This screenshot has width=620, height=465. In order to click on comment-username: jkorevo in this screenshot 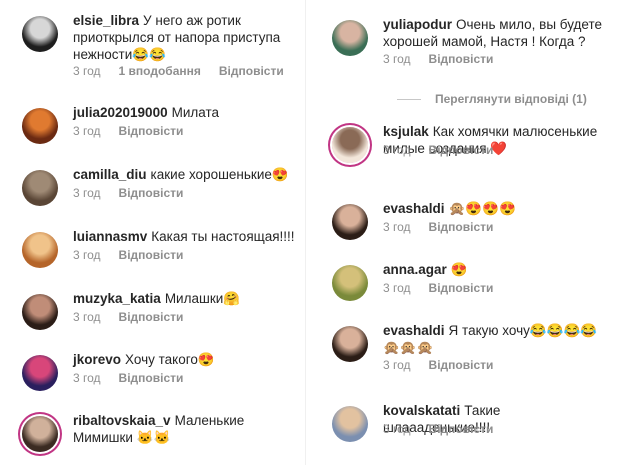, I will do `click(97, 359)`.